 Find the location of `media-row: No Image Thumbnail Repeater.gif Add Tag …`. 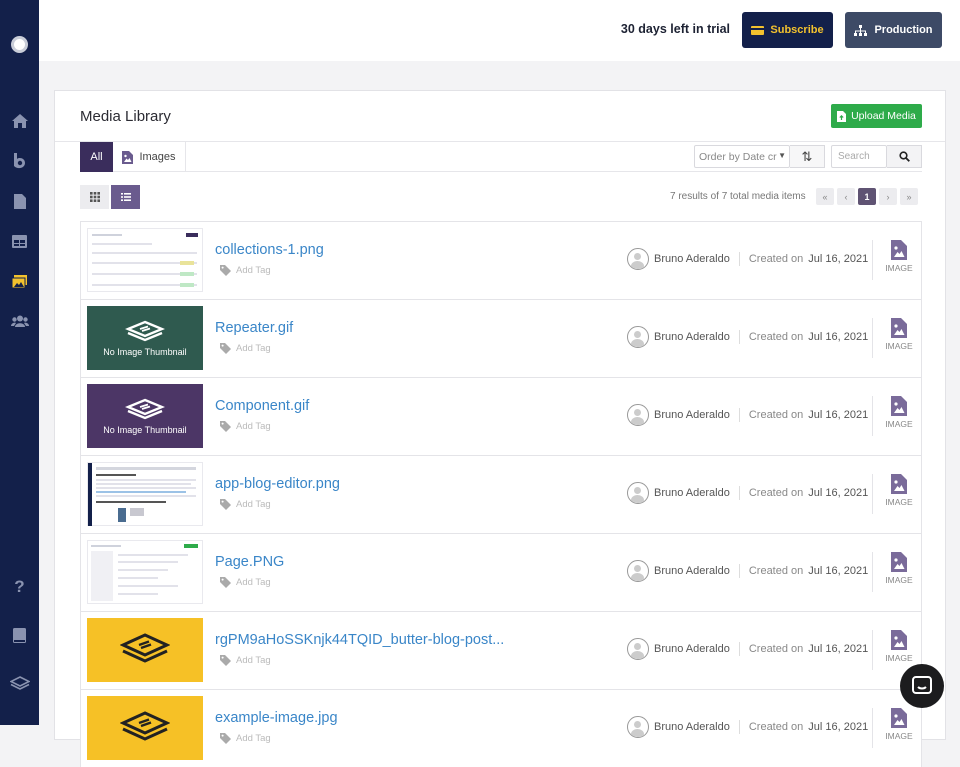

media-row: No Image Thumbnail Repeater.gif Add Tag … is located at coordinates (501, 338).